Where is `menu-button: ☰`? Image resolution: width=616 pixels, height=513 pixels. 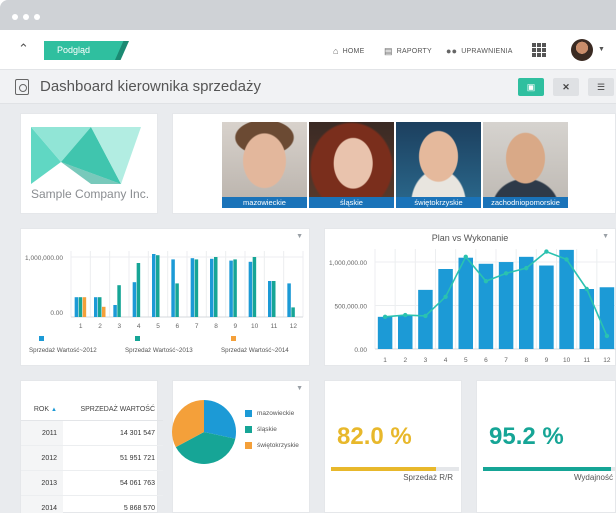 menu-button: ☰ is located at coordinates (601, 87).